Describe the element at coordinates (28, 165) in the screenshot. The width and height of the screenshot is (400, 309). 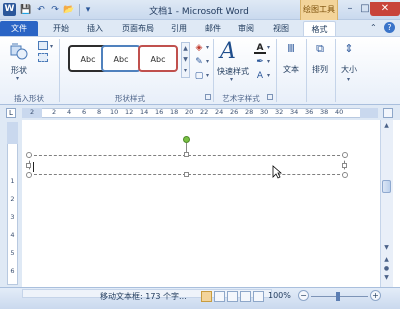
I see `resize-handle-left` at that location.